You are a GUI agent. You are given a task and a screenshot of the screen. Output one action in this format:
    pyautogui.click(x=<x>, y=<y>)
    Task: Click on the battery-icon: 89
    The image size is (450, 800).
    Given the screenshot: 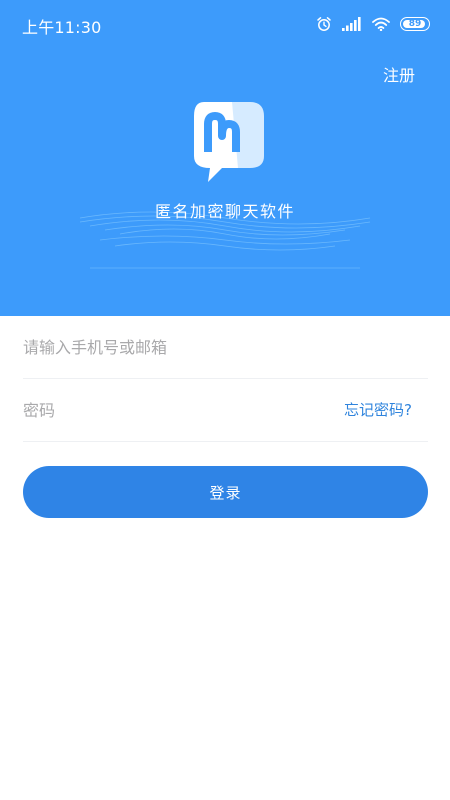 What is the action you would take?
    pyautogui.click(x=415, y=24)
    